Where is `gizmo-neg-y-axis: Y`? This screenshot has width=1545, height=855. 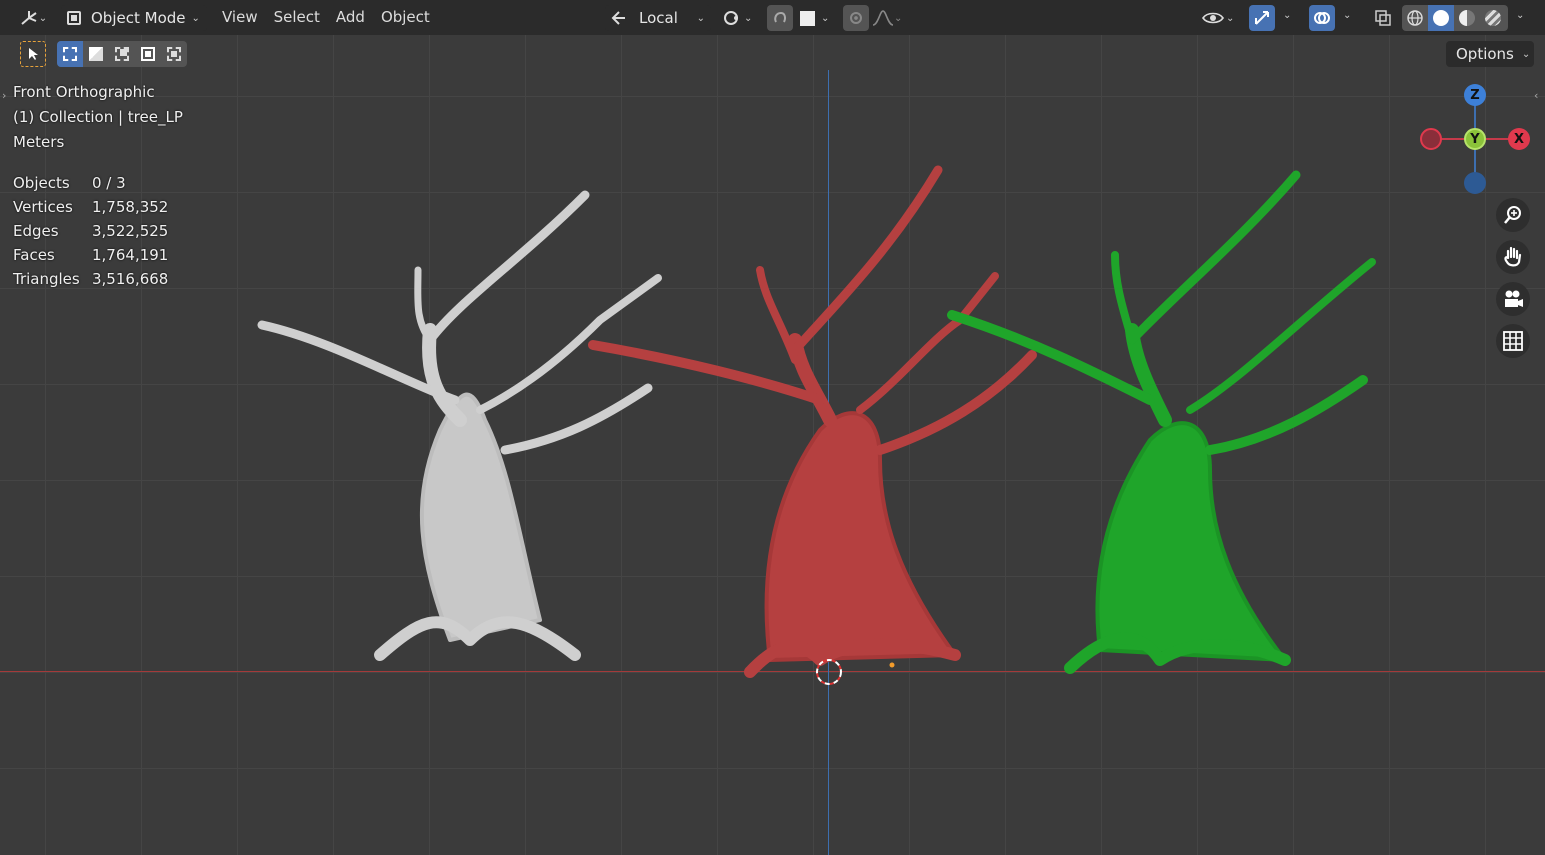
gizmo-neg-y-axis: Y is located at coordinates (1475, 139).